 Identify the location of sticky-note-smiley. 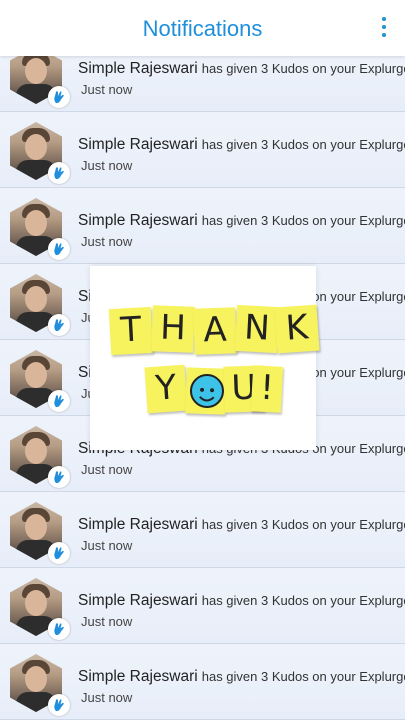
(206, 391).